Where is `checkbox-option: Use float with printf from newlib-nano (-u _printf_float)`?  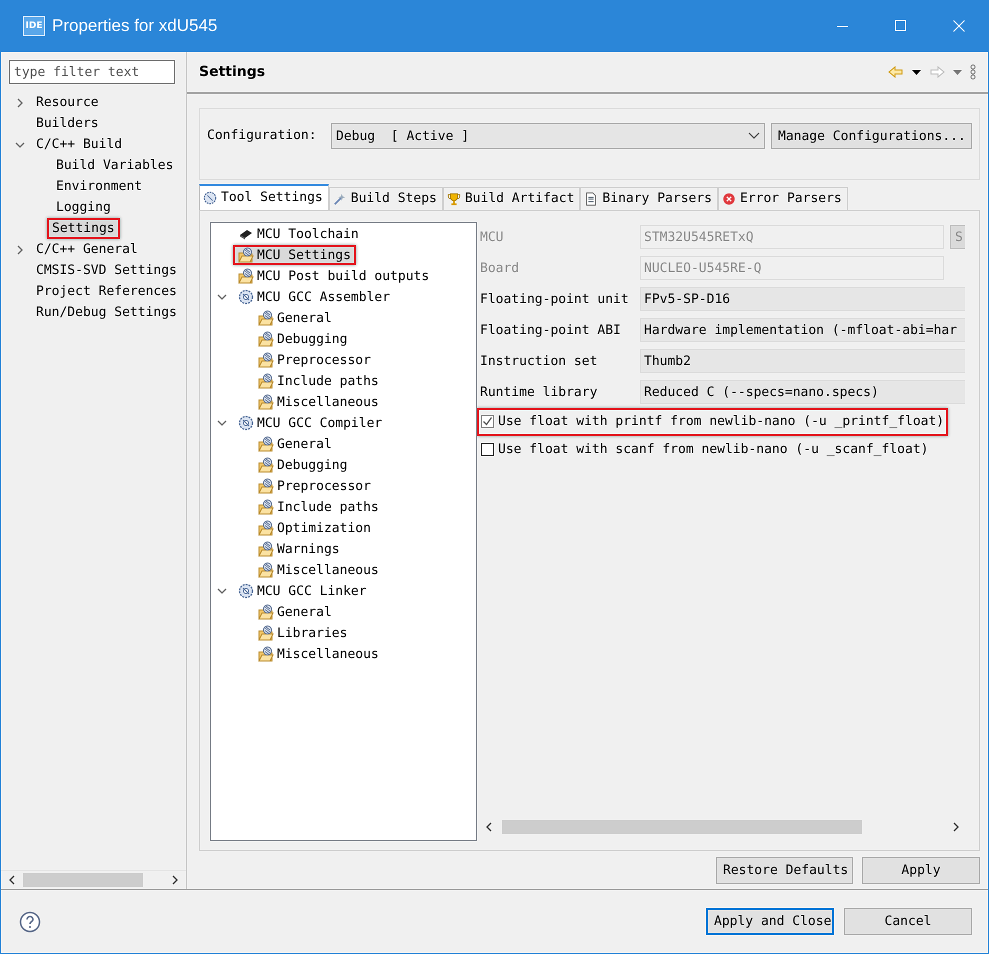 checkbox-option: Use float with printf from newlib-nano (-u _printf_float) is located at coordinates (712, 422).